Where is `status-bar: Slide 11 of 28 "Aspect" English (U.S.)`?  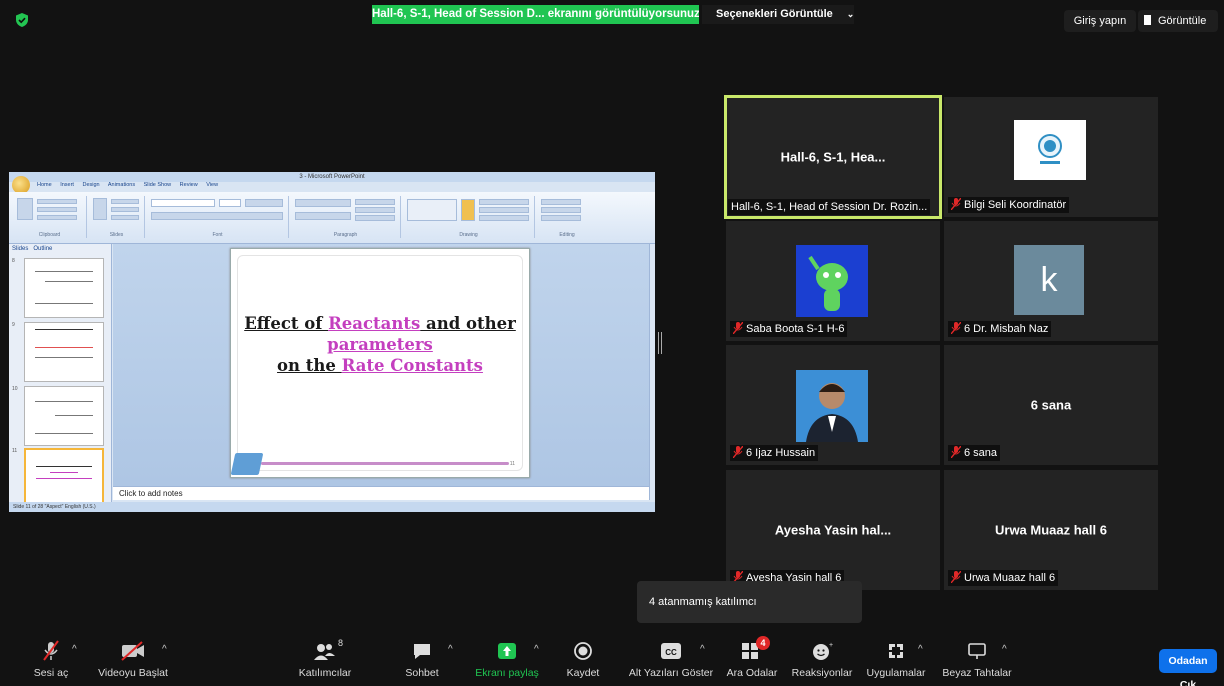
status-bar: Slide 11 of 28 "Aspect" English (U.S.) is located at coordinates (332, 507).